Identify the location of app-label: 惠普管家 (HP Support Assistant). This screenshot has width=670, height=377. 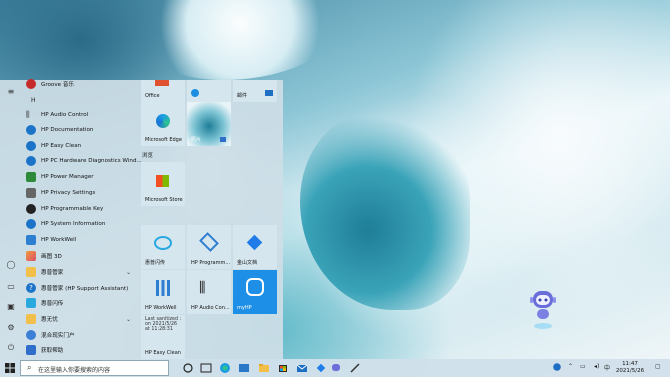
(85, 289).